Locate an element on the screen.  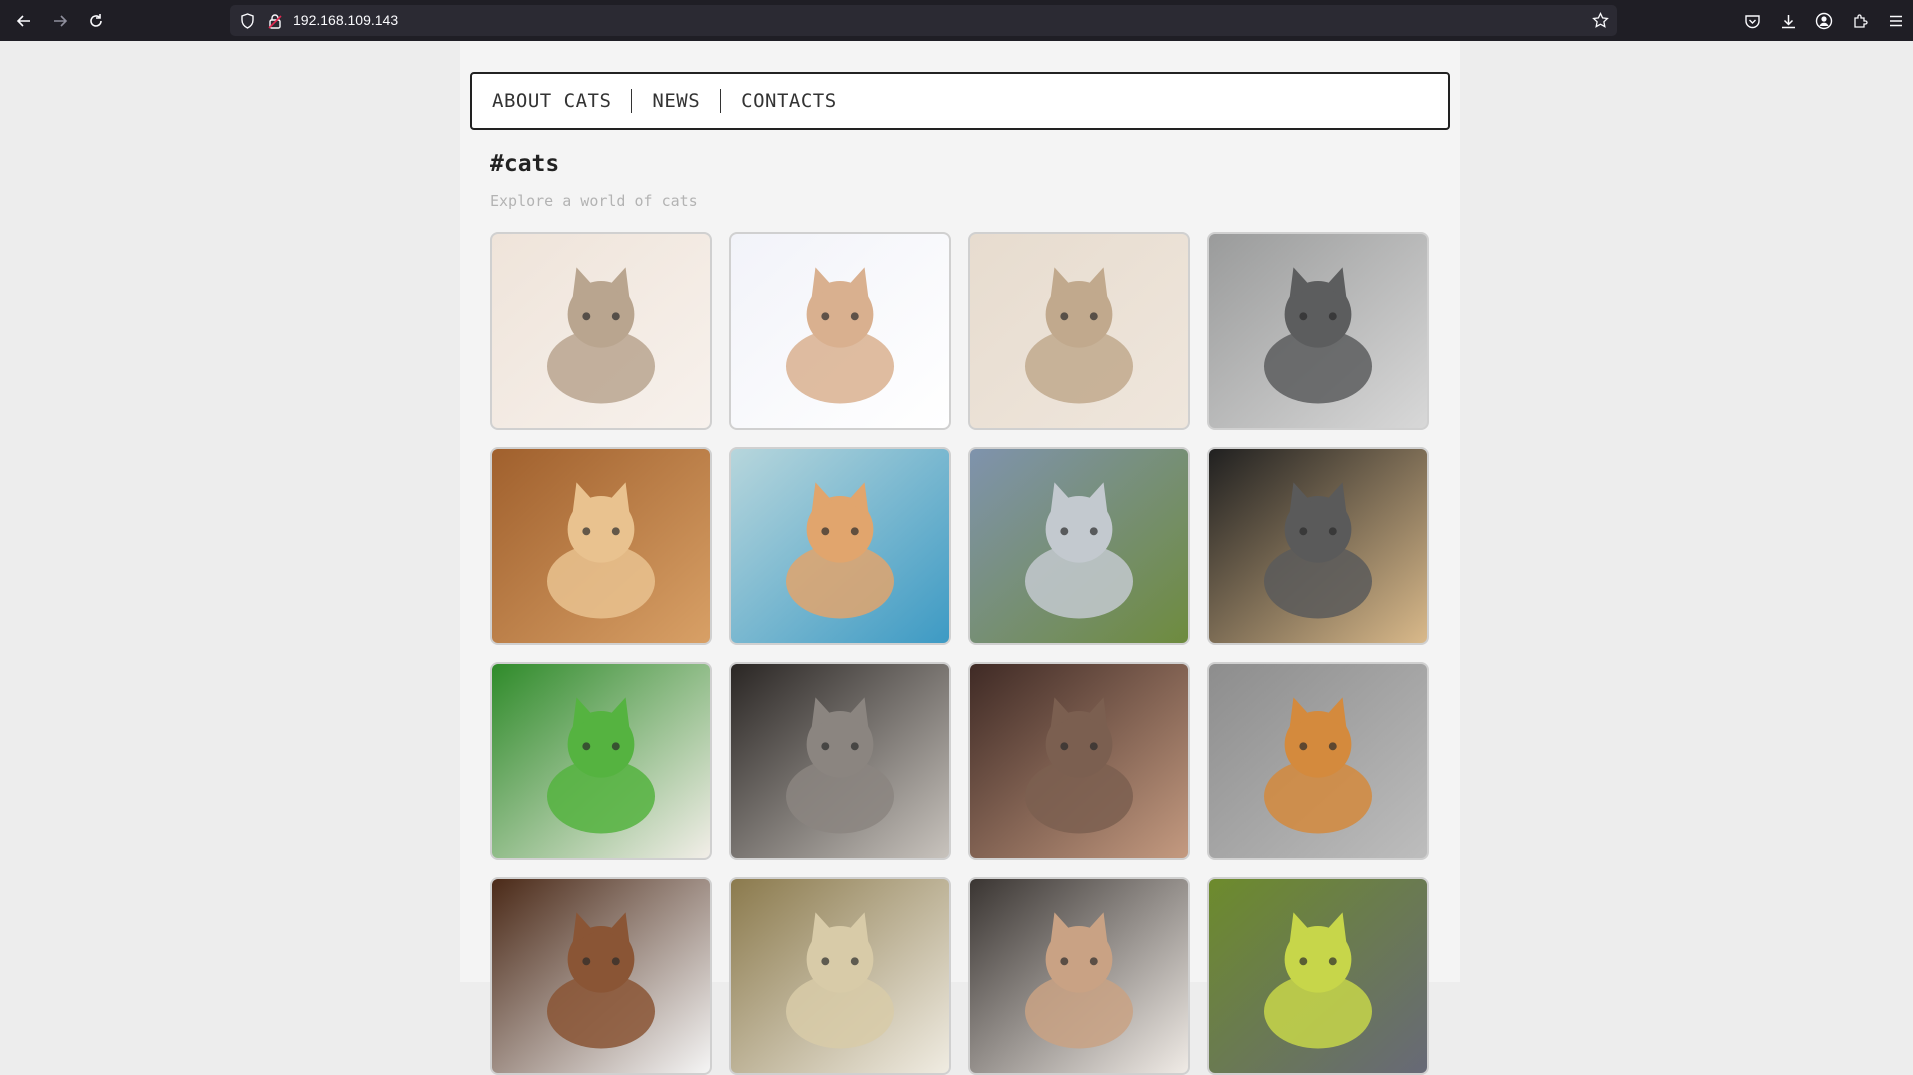
main-nav: ABOUT CATS NEWS CONTACTS is located at coordinates (960, 101).